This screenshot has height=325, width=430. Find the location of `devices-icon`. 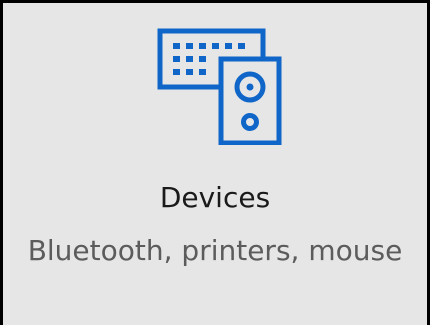

devices-icon is located at coordinates (219, 86).